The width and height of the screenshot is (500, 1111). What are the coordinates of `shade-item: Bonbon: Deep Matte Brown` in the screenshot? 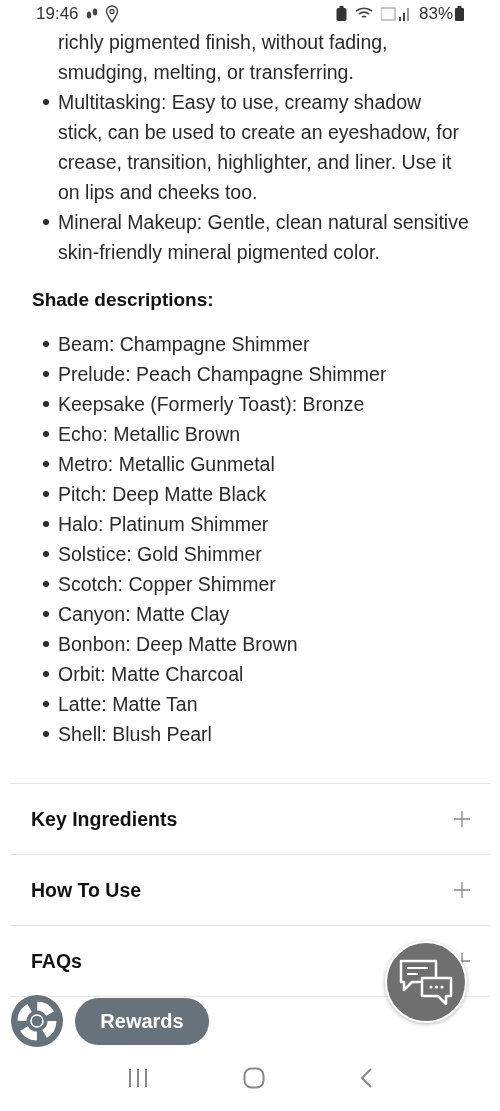 It's located at (255, 644).